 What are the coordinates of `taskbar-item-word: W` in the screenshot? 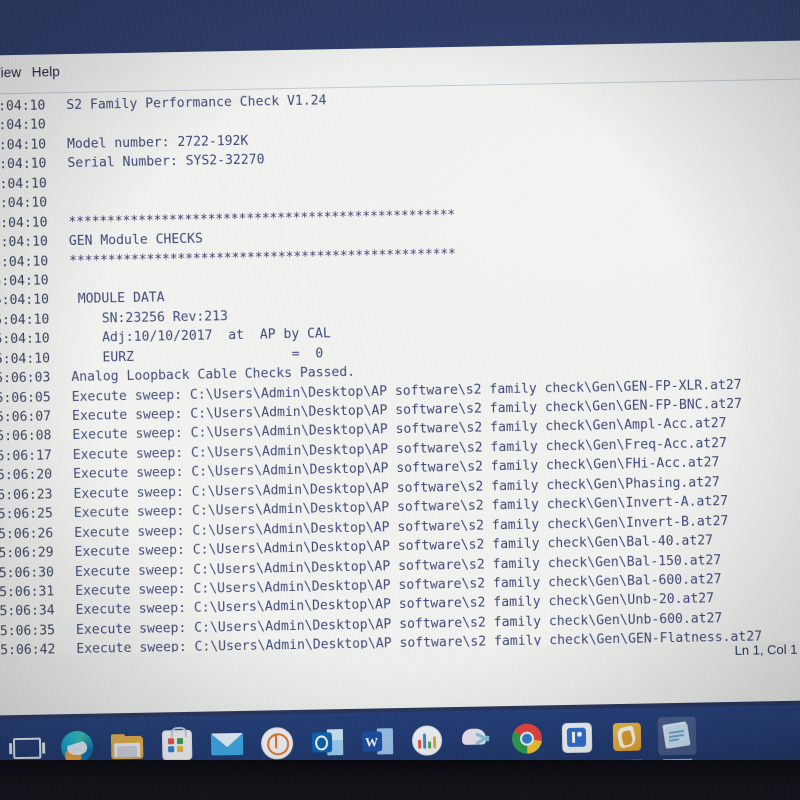 It's located at (377, 741).